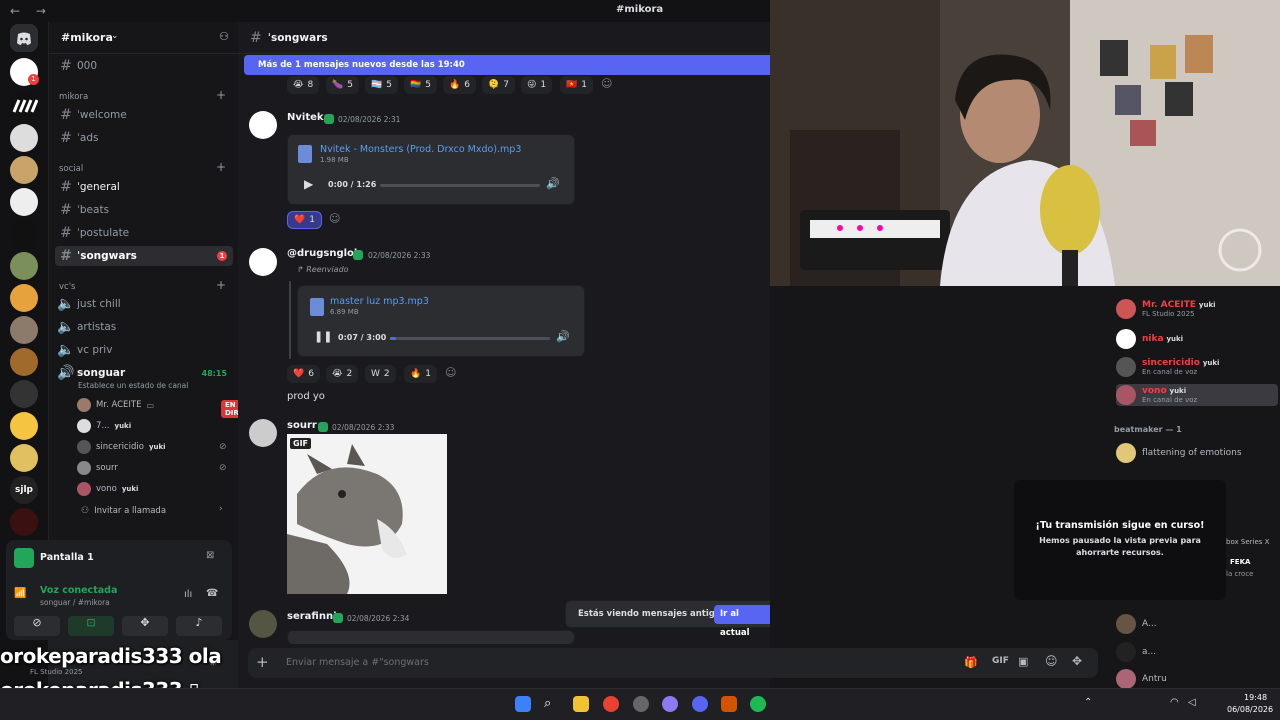 Image resolution: width=1280 pixels, height=720 pixels. I want to click on voice-user: sourr, so click(97, 468).